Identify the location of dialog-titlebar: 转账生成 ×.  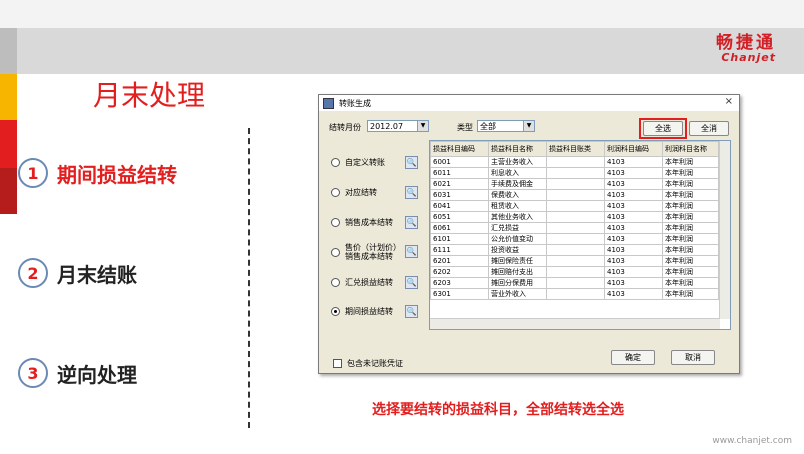
(529, 103).